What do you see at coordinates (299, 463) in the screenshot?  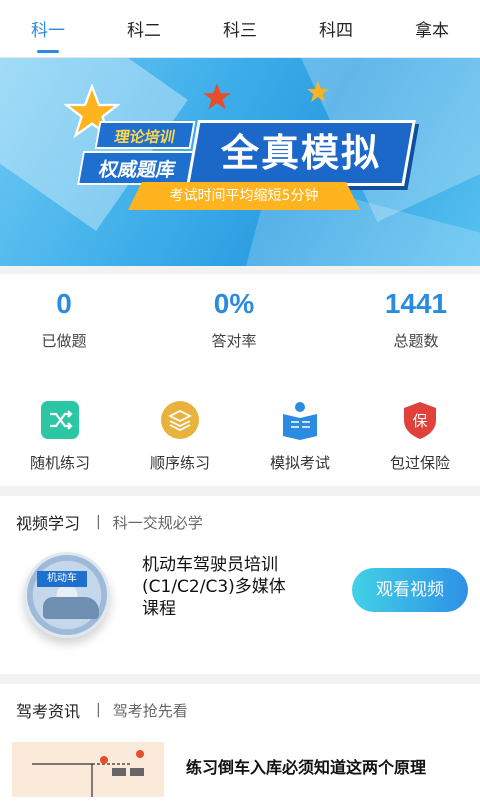 I see `action-label: 模拟考试` at bounding box center [299, 463].